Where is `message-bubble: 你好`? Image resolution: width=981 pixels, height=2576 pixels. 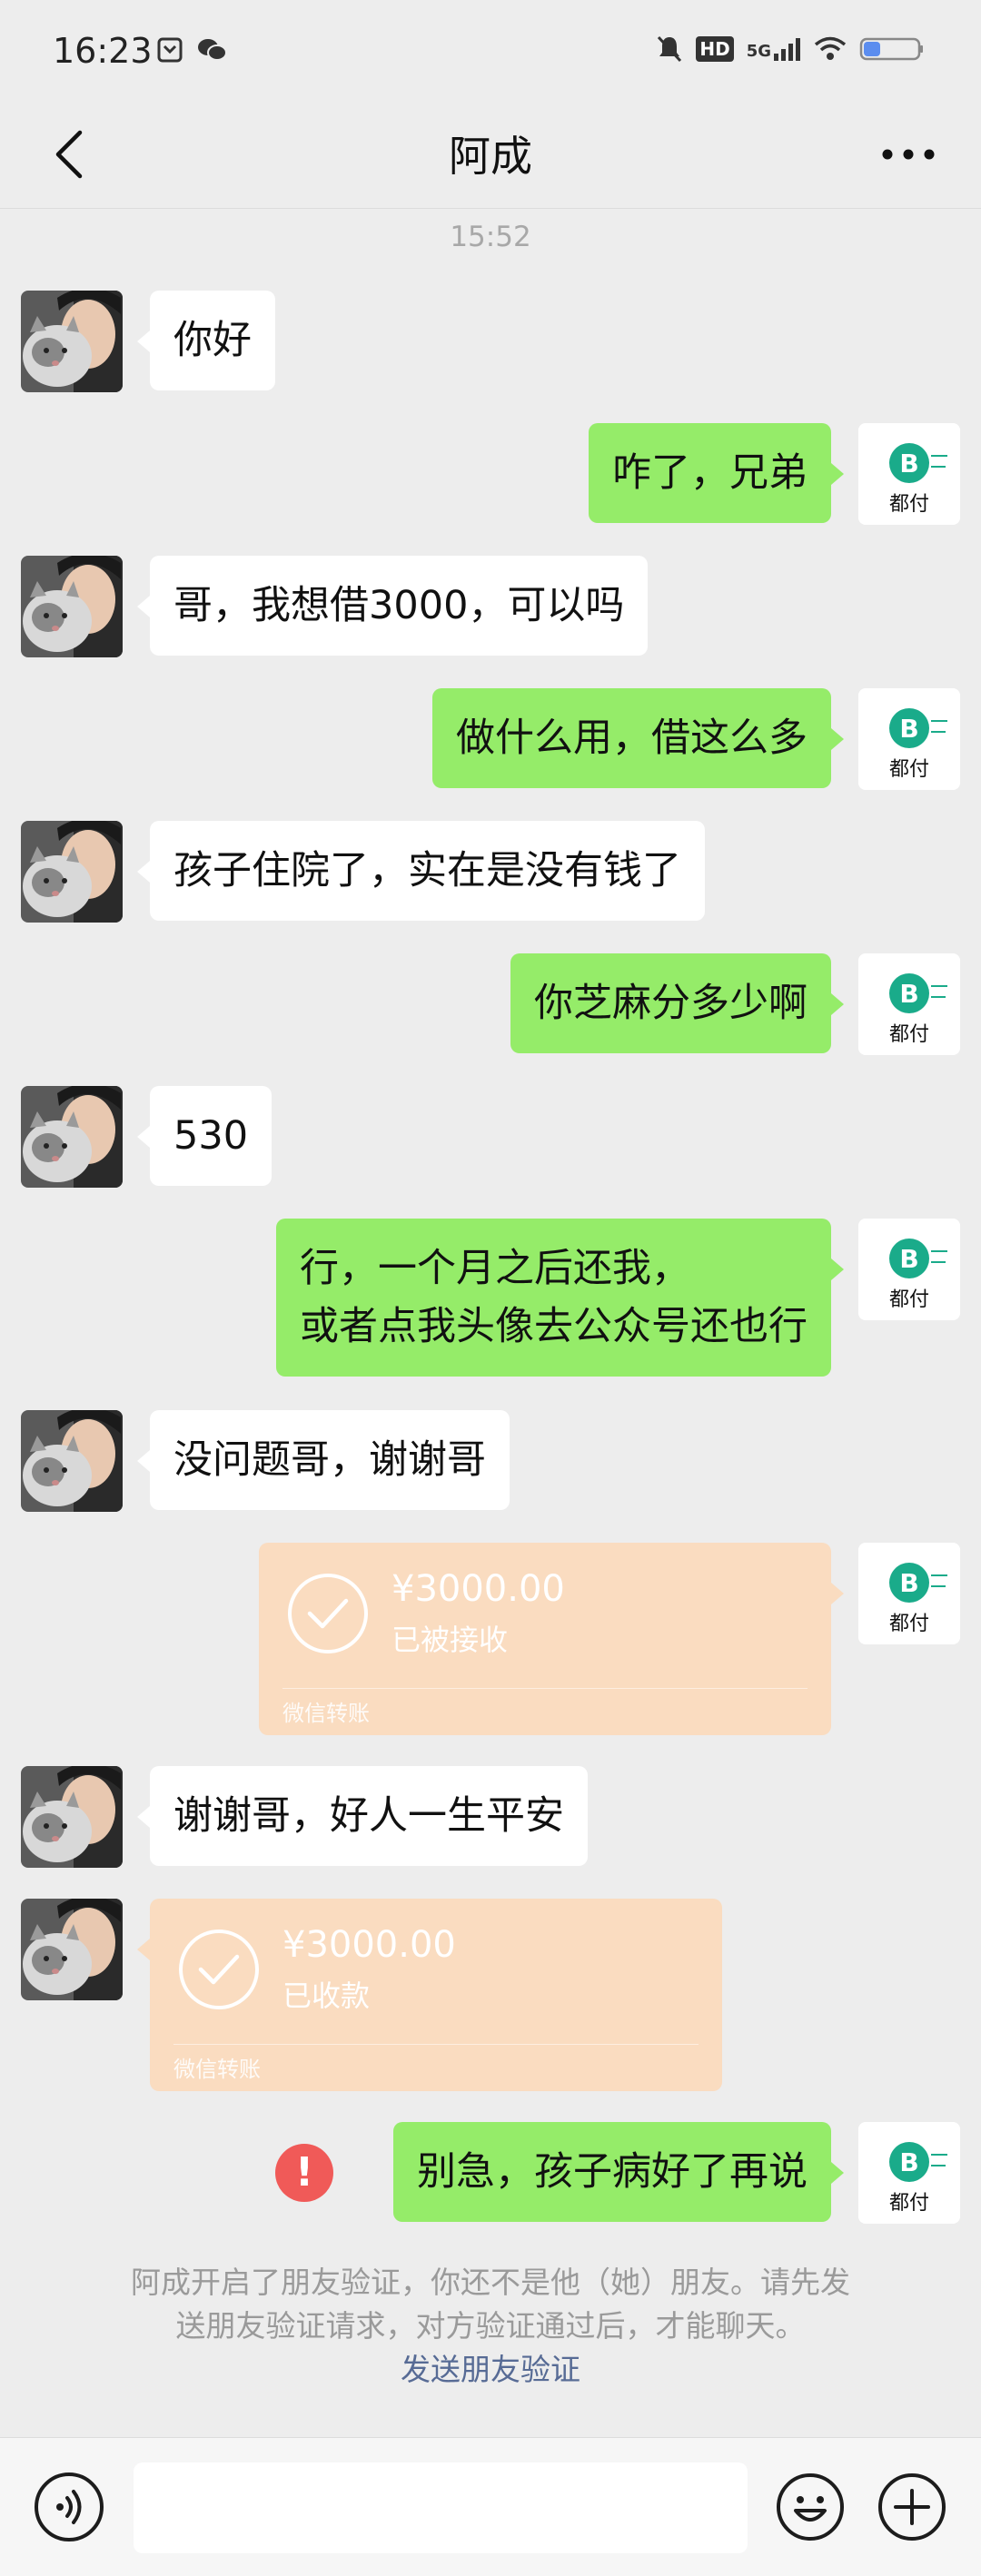 message-bubble: 你好 is located at coordinates (206, 340).